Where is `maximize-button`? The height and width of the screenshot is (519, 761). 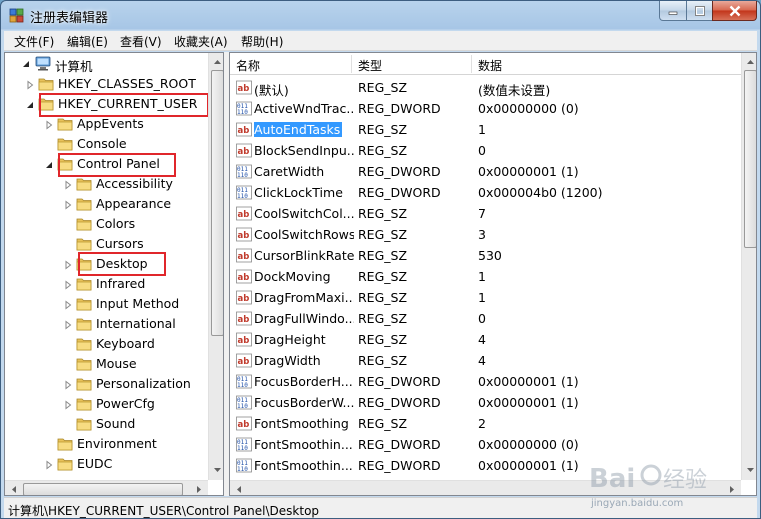
maximize-button is located at coordinates (699, 11).